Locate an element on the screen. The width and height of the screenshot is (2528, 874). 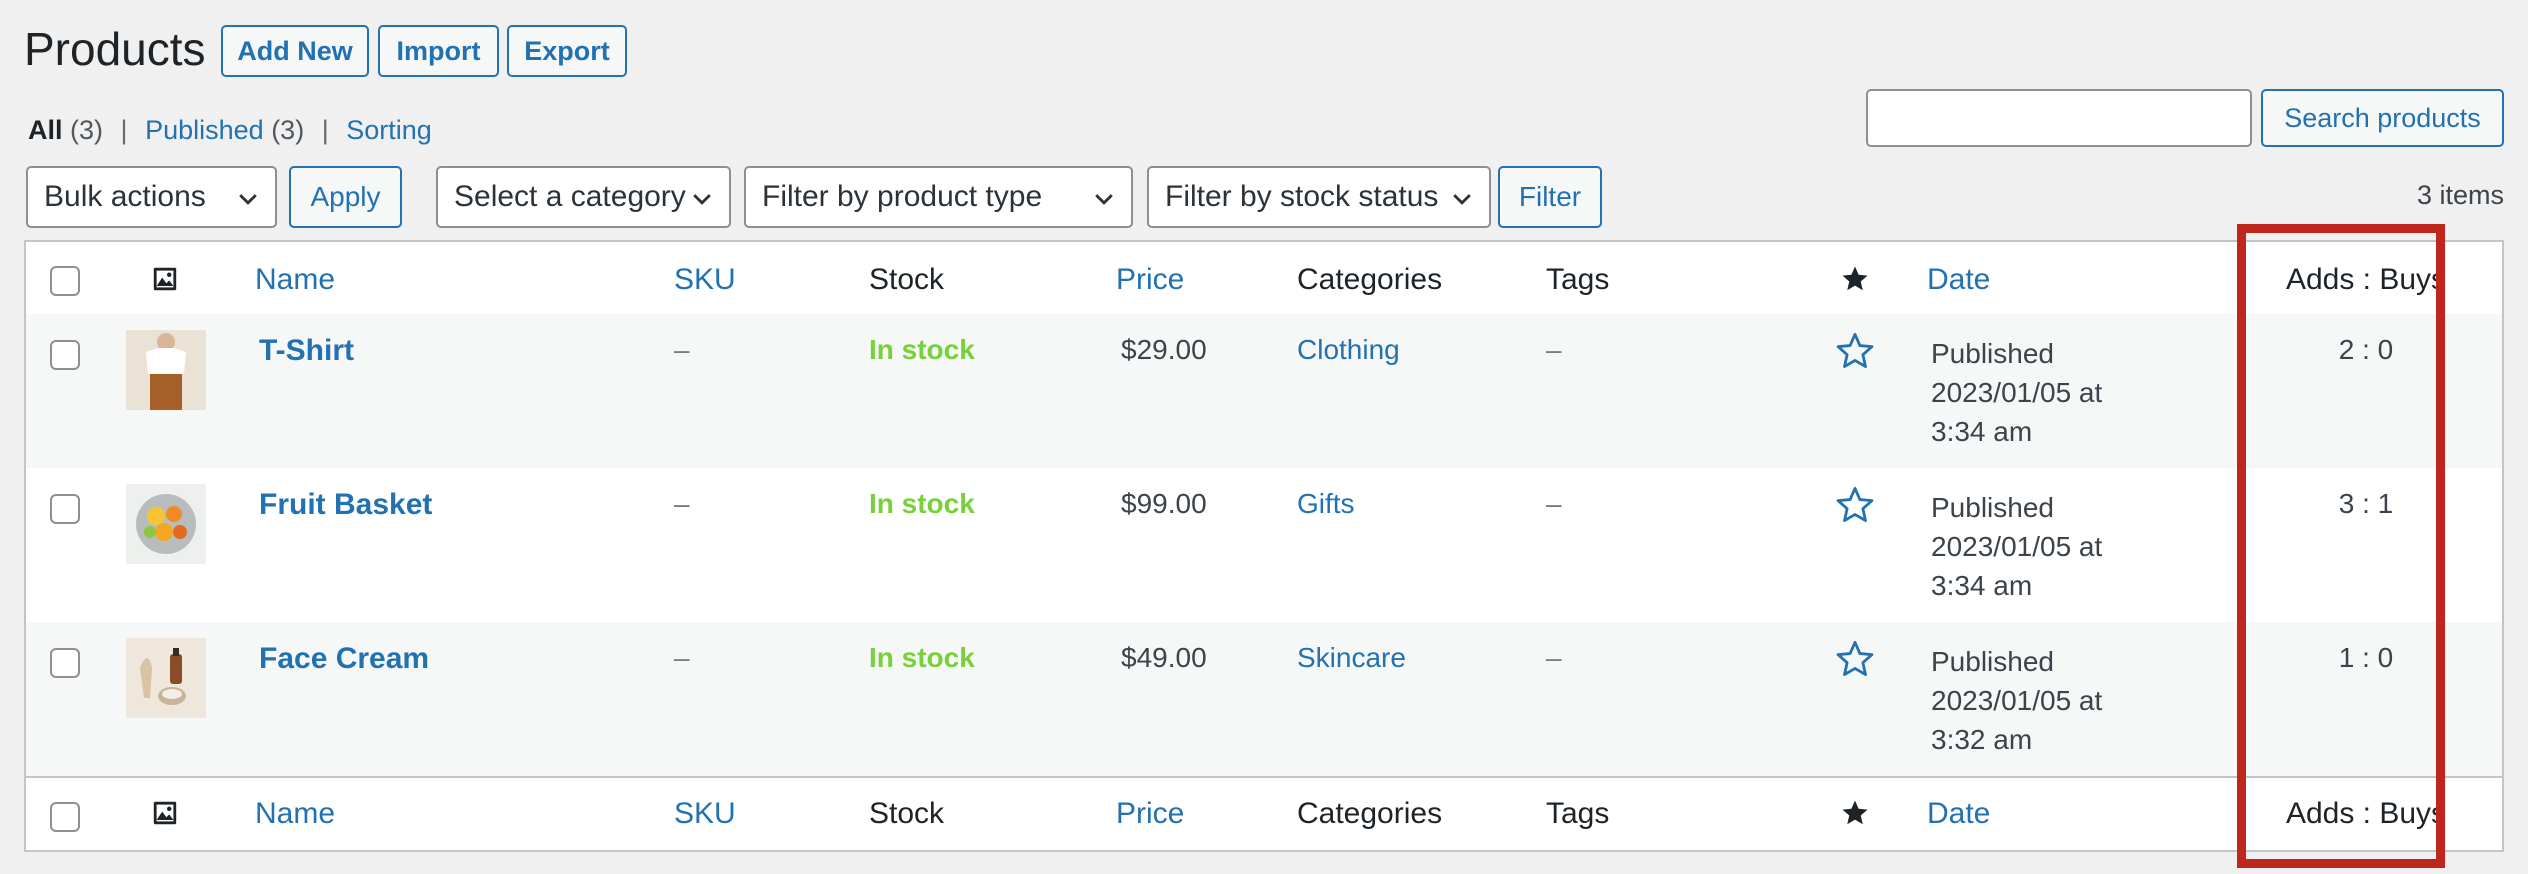
product-name-link: Fruit Basket is located at coordinates (345, 505).